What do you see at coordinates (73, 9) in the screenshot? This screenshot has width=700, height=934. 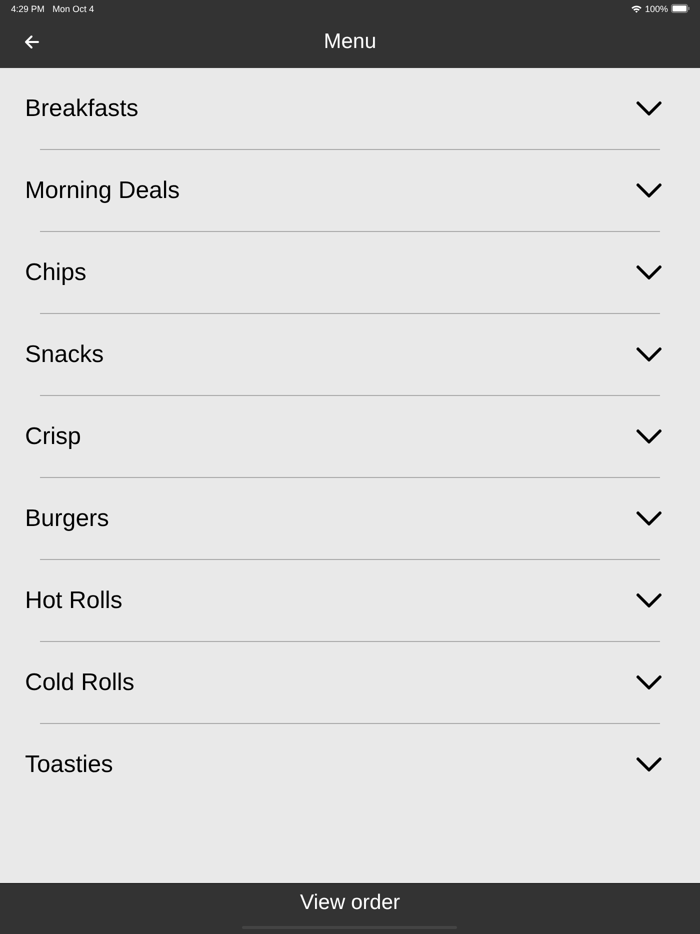 I see `status-date: Mon Oct 4` at bounding box center [73, 9].